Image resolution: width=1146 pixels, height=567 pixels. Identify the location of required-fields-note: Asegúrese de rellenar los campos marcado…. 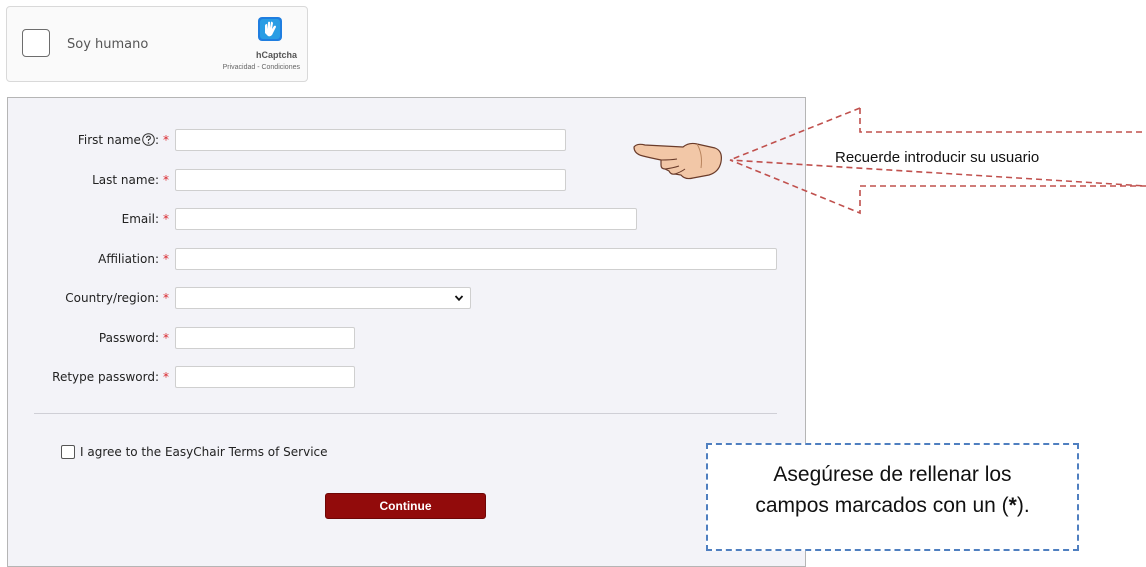
(892, 497).